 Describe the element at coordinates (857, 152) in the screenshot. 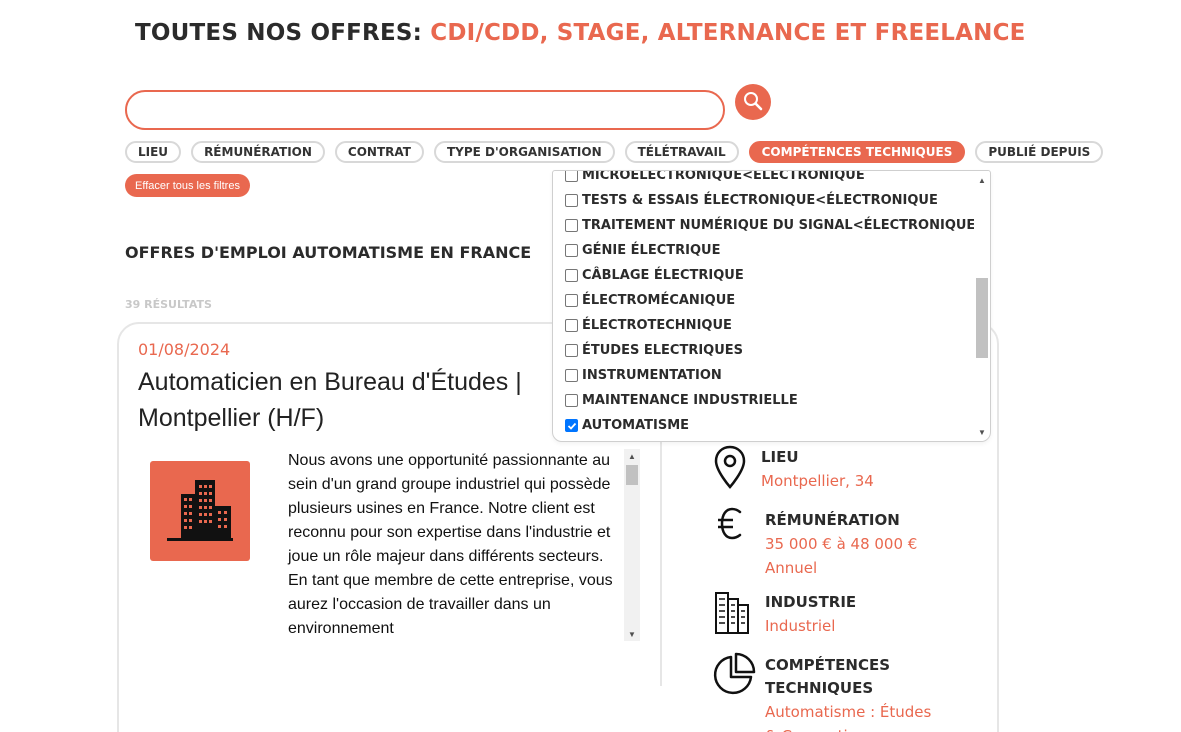

I see `filter-competences-techniques: COMPÉTENCES TECHNIQUES` at that location.